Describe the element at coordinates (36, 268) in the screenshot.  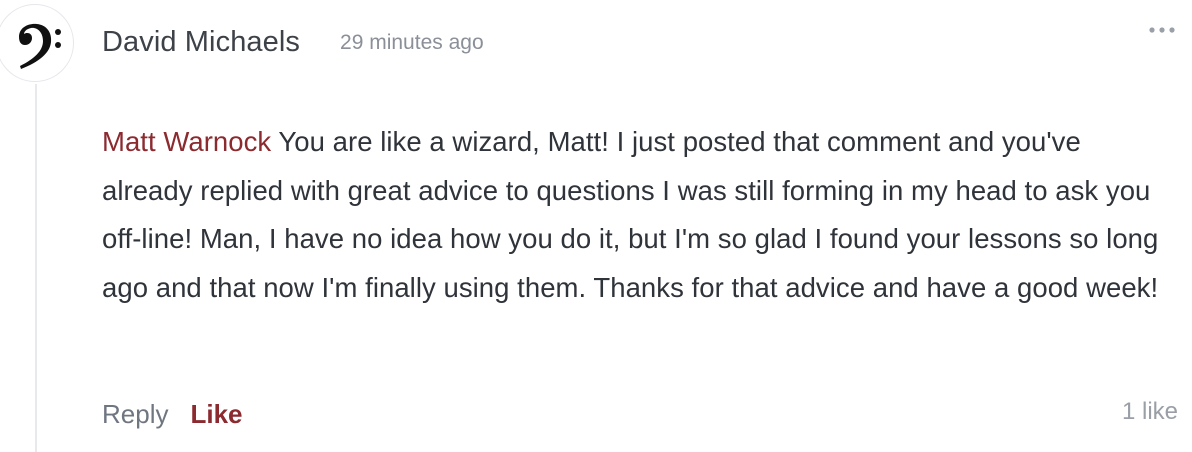
I see `thread-line` at that location.